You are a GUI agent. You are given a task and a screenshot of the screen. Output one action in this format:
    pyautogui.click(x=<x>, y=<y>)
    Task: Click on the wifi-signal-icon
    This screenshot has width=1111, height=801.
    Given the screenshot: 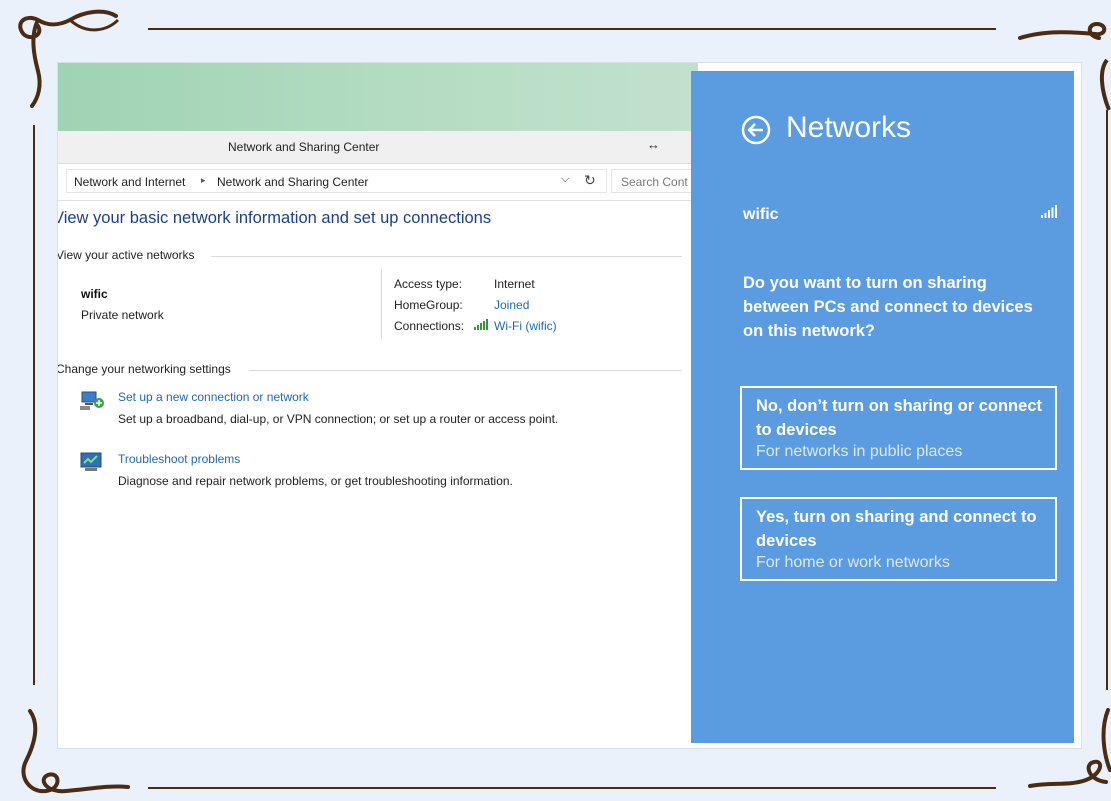 What is the action you would take?
    pyautogui.click(x=481, y=324)
    